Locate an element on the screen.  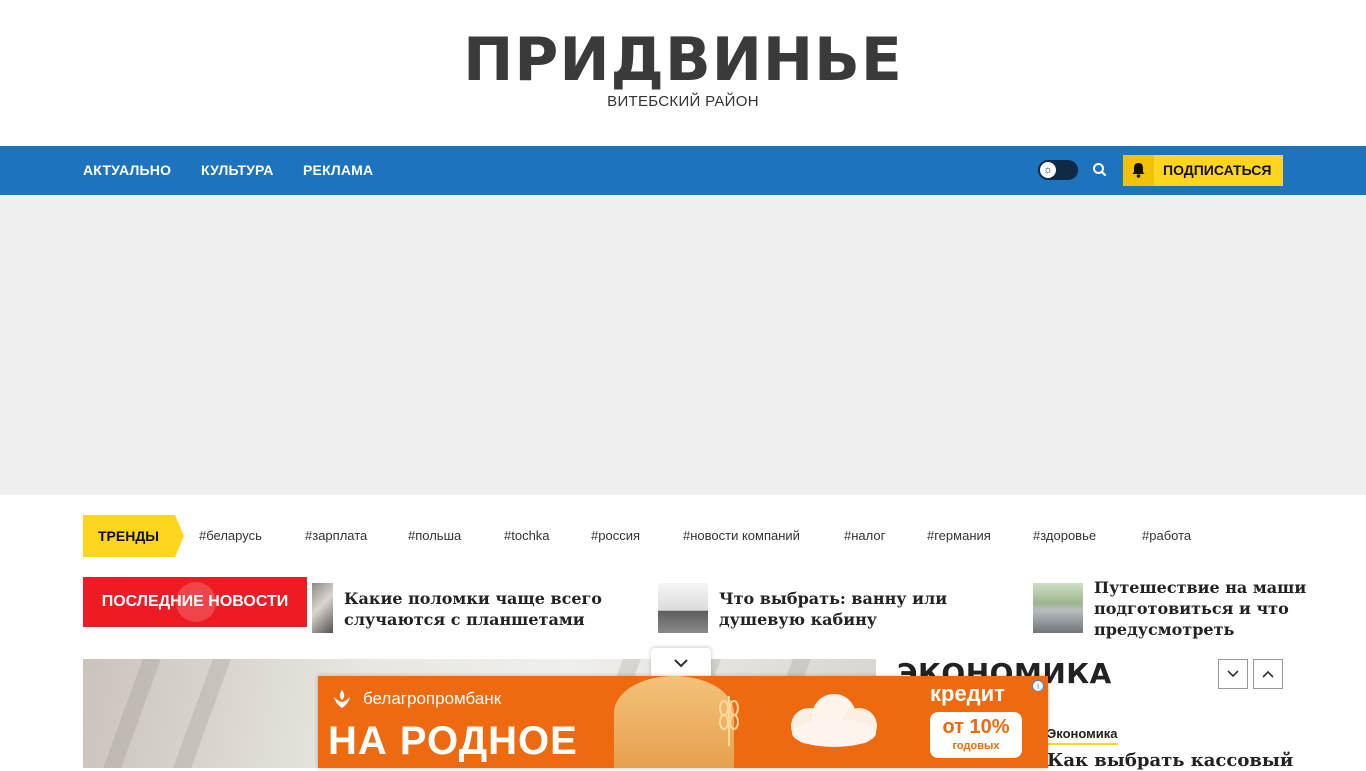
banner-rate-badge: от 10% годовых is located at coordinates (976, 735).